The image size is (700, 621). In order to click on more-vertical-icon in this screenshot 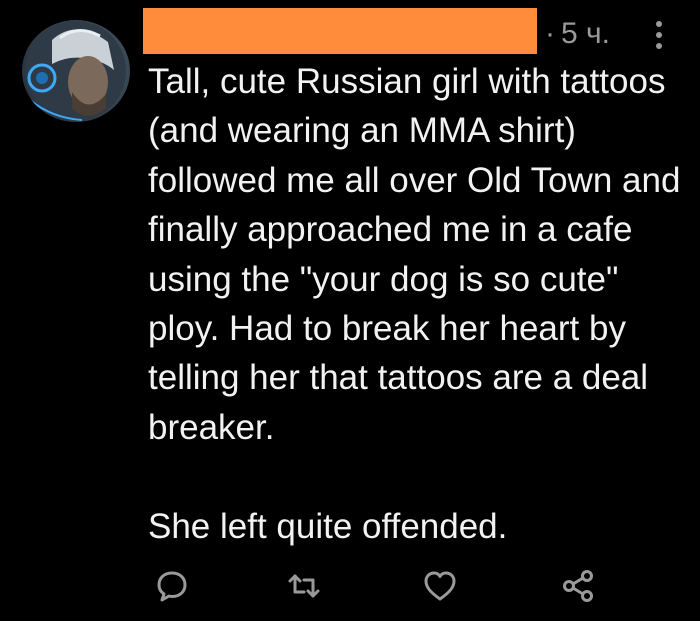, I will do `click(659, 35)`.